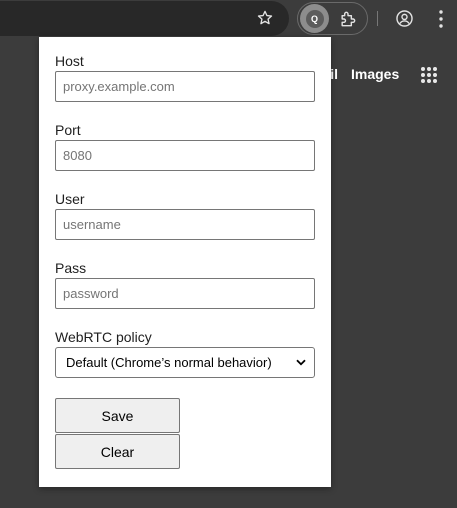  What do you see at coordinates (169, 362) in the screenshot?
I see `webrtc-policy-selected: Default (Chrome’s normal behavior)` at bounding box center [169, 362].